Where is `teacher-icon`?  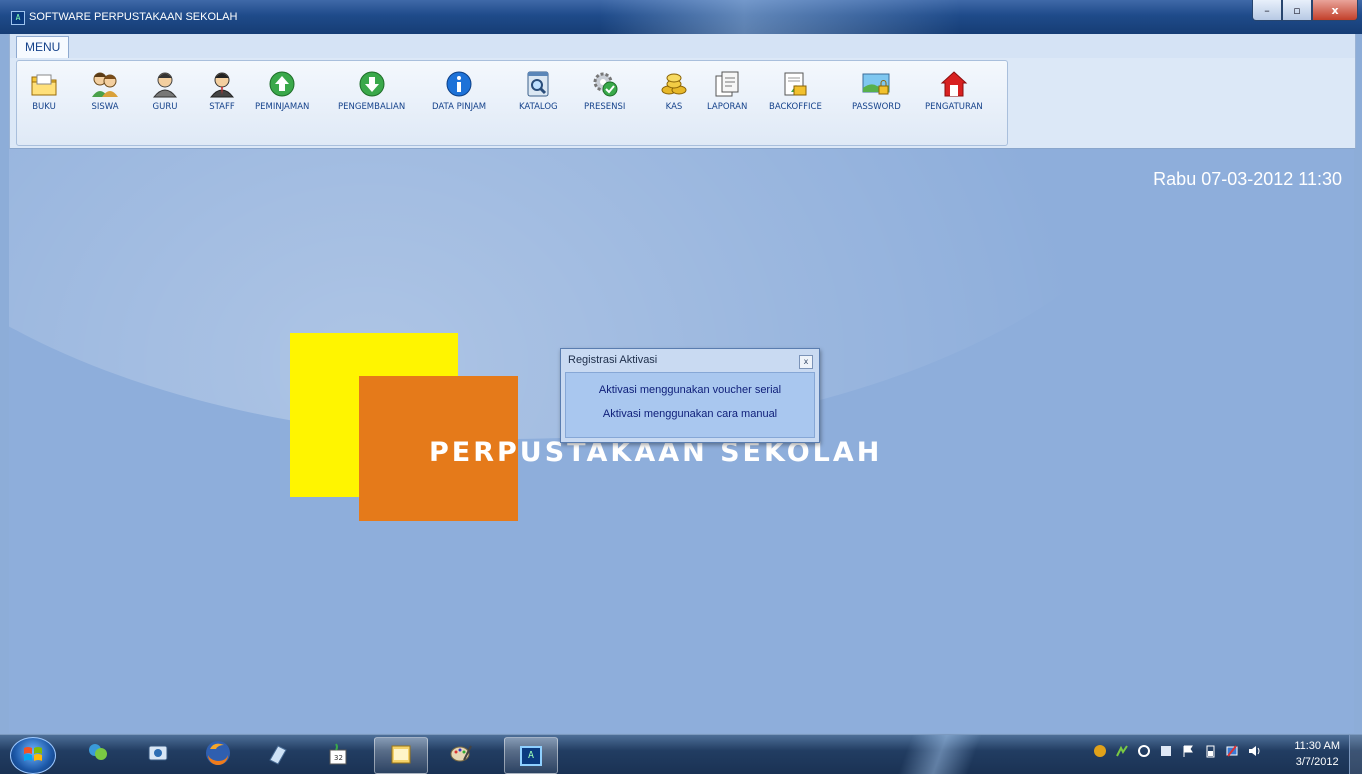
teacher-icon is located at coordinates (165, 84).